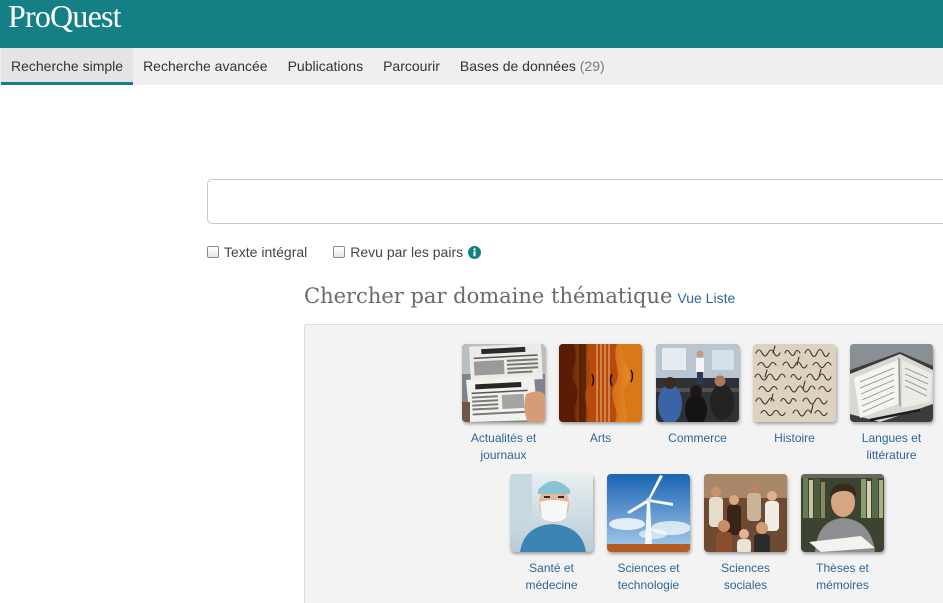 The image size is (943, 603). What do you see at coordinates (265, 252) in the screenshot?
I see `full-text-label: Texte intégral` at bounding box center [265, 252].